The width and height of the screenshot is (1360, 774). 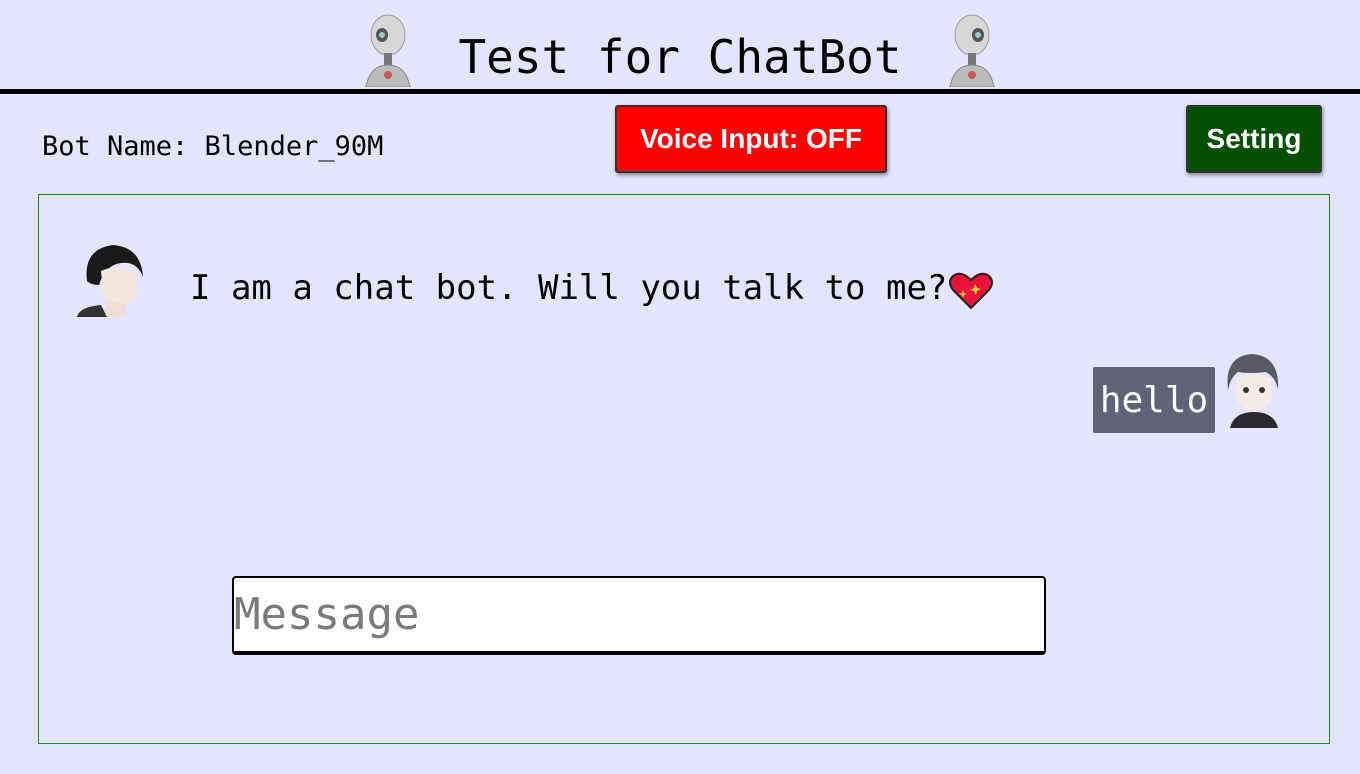 I want to click on bot-avatar, so click(x=110, y=281).